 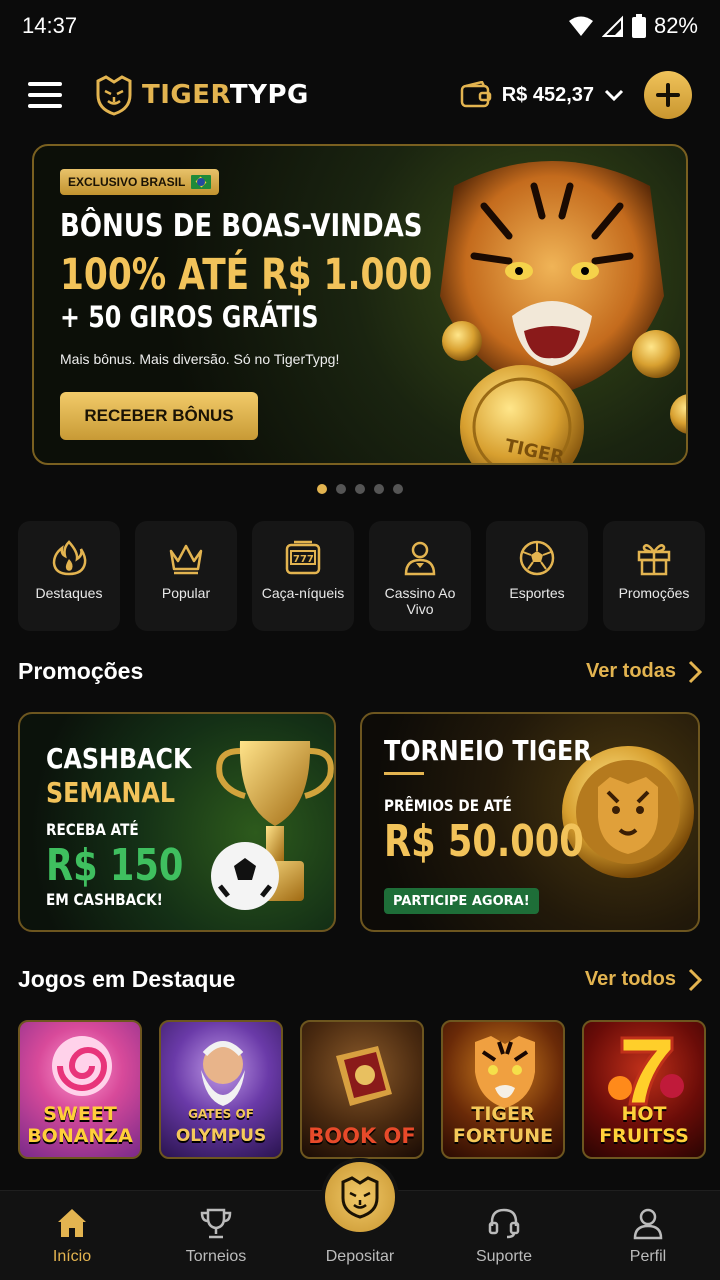 I want to click on cashback-title-2: SEMANAL, so click(x=111, y=792).